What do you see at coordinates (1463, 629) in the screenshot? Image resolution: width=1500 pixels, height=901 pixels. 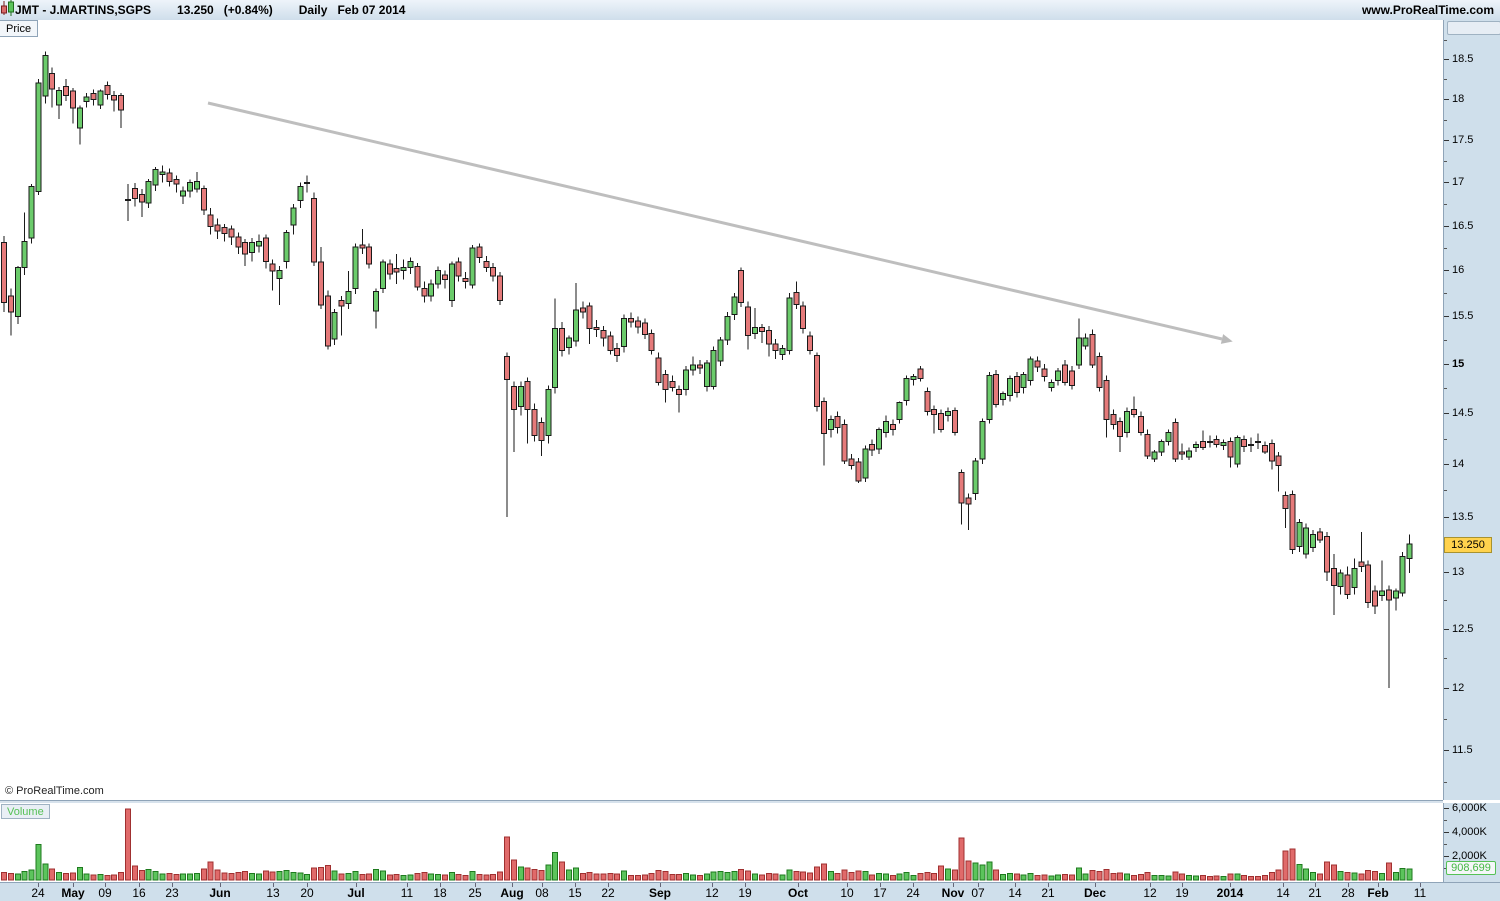 I see `price-axis-label: 12.5` at bounding box center [1463, 629].